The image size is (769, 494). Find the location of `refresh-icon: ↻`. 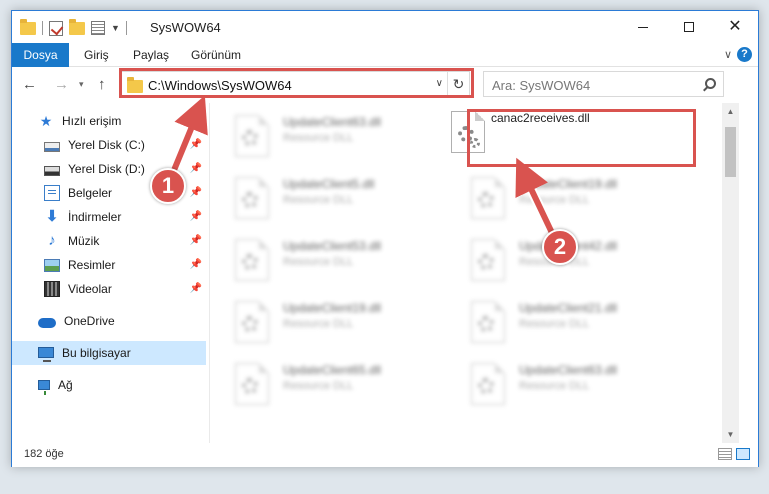

refresh-icon: ↻ is located at coordinates (458, 84).